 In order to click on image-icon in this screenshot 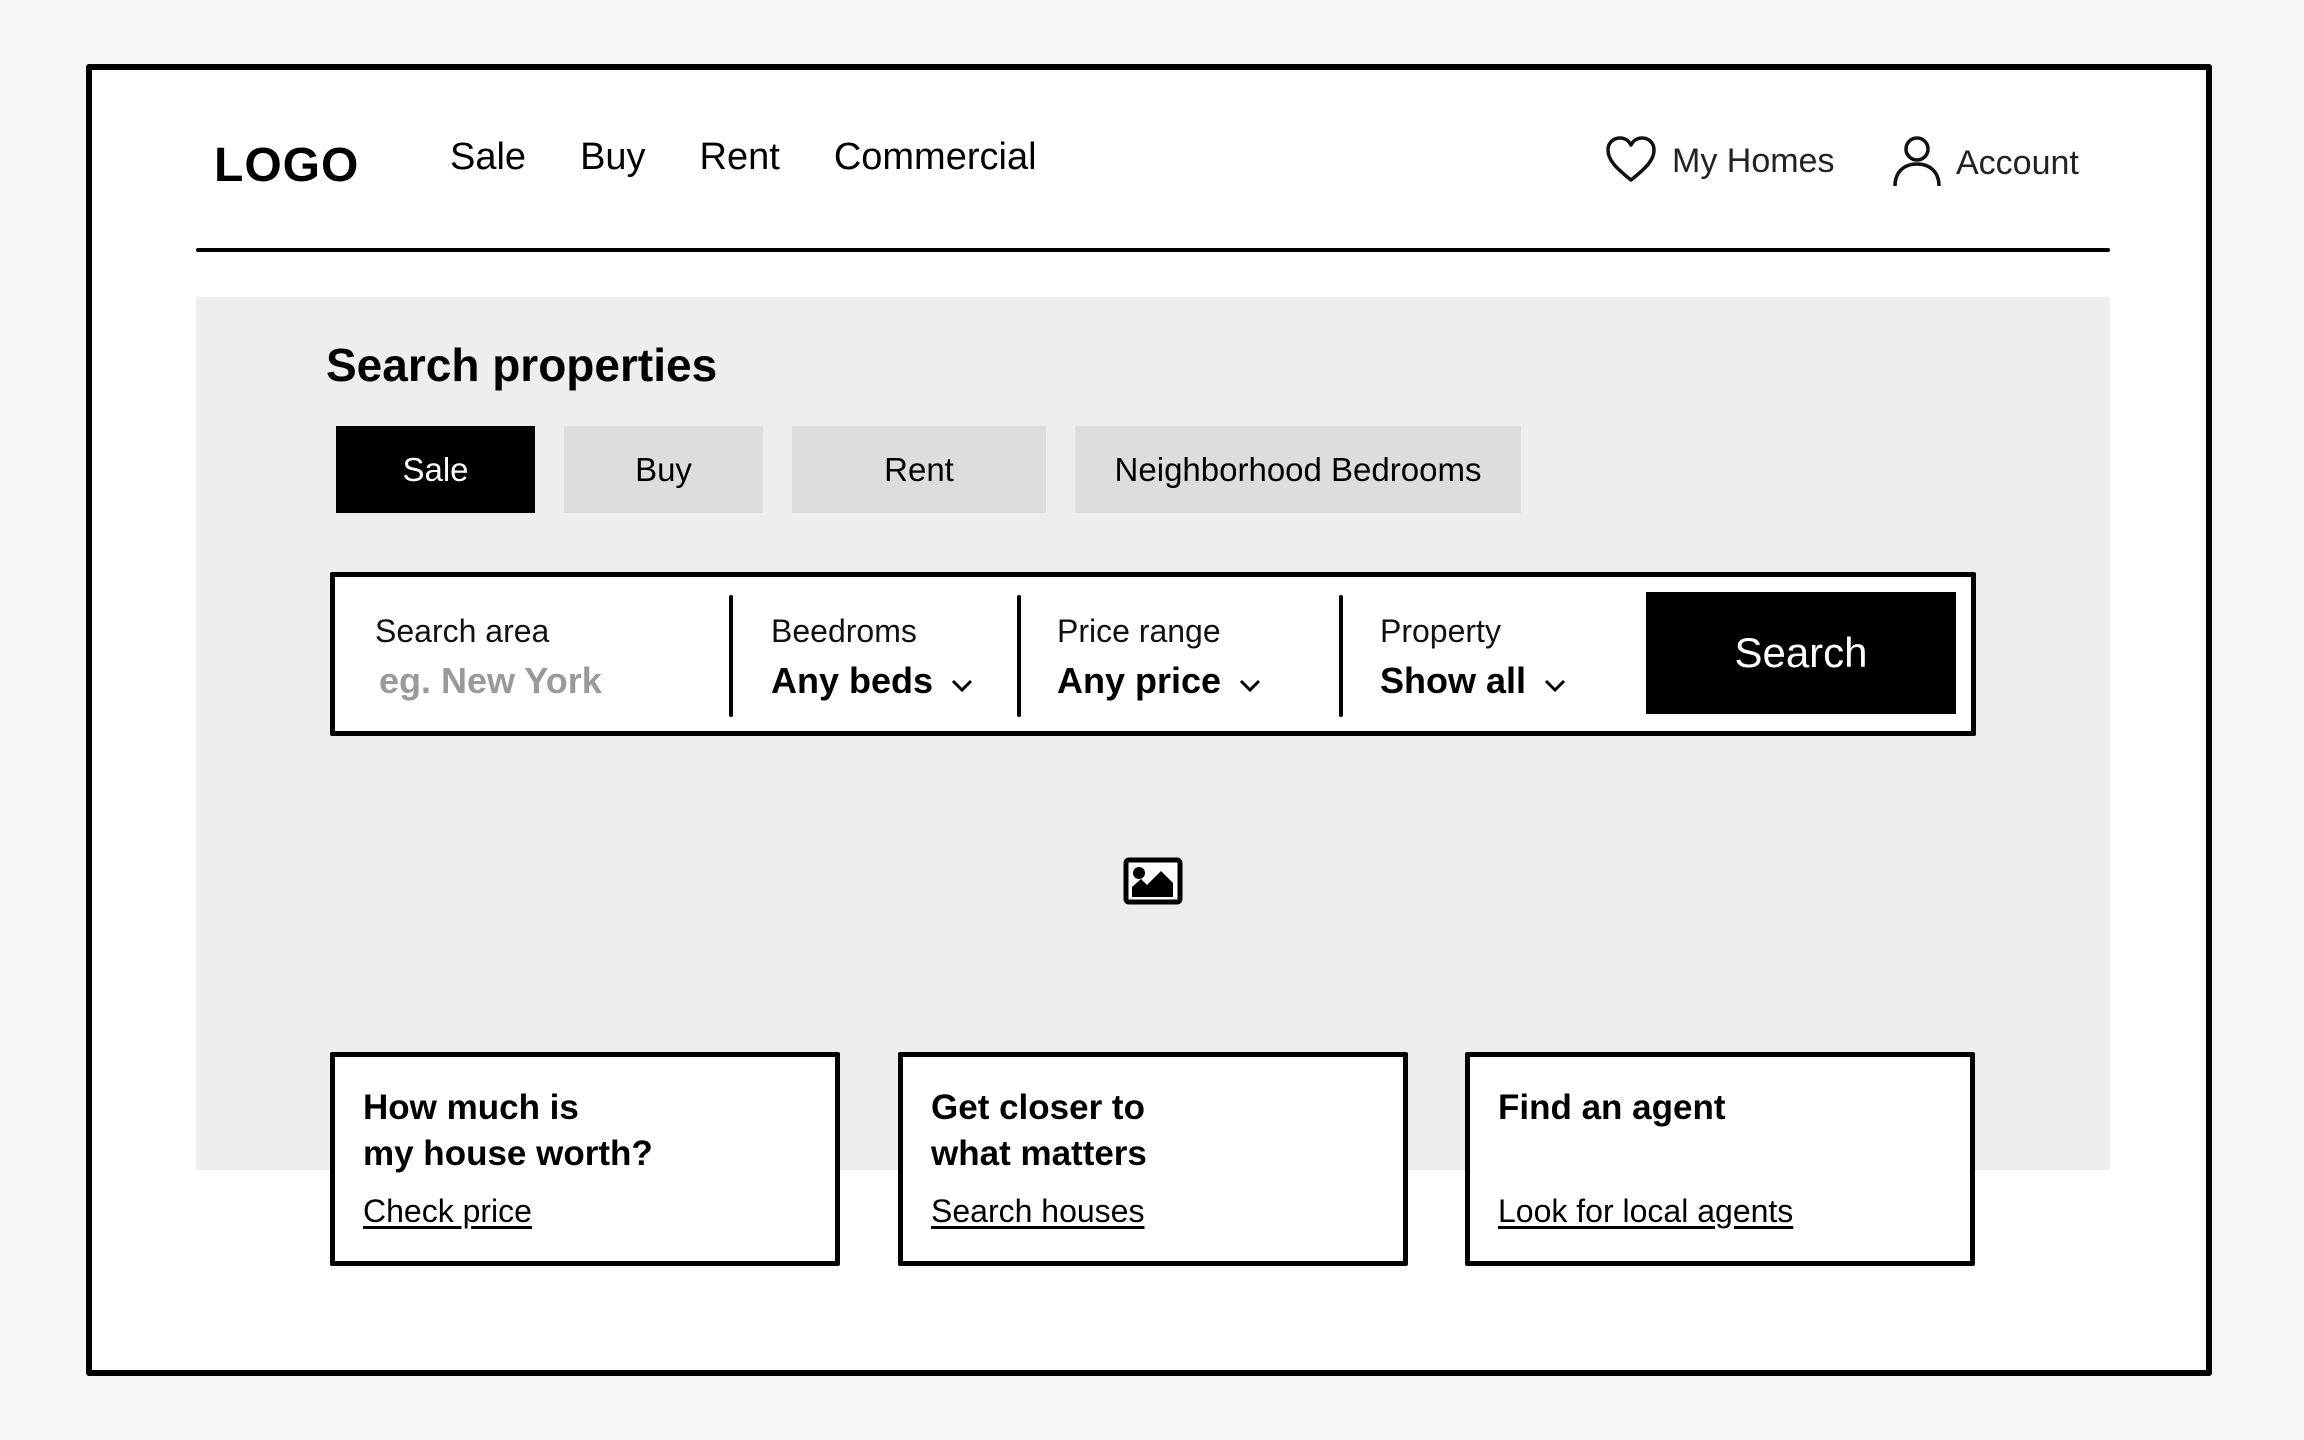, I will do `click(1153, 883)`.